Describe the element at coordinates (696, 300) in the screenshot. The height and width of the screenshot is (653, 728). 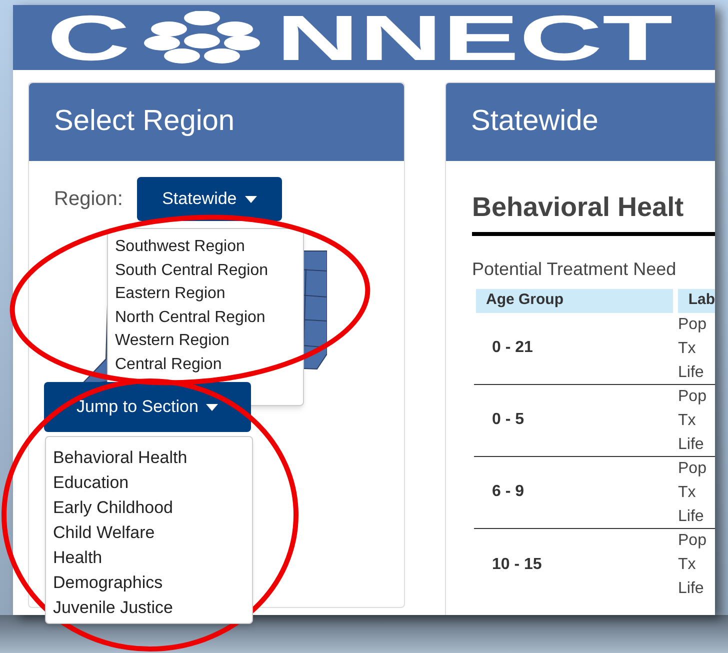
I see `column-header: Lab` at that location.